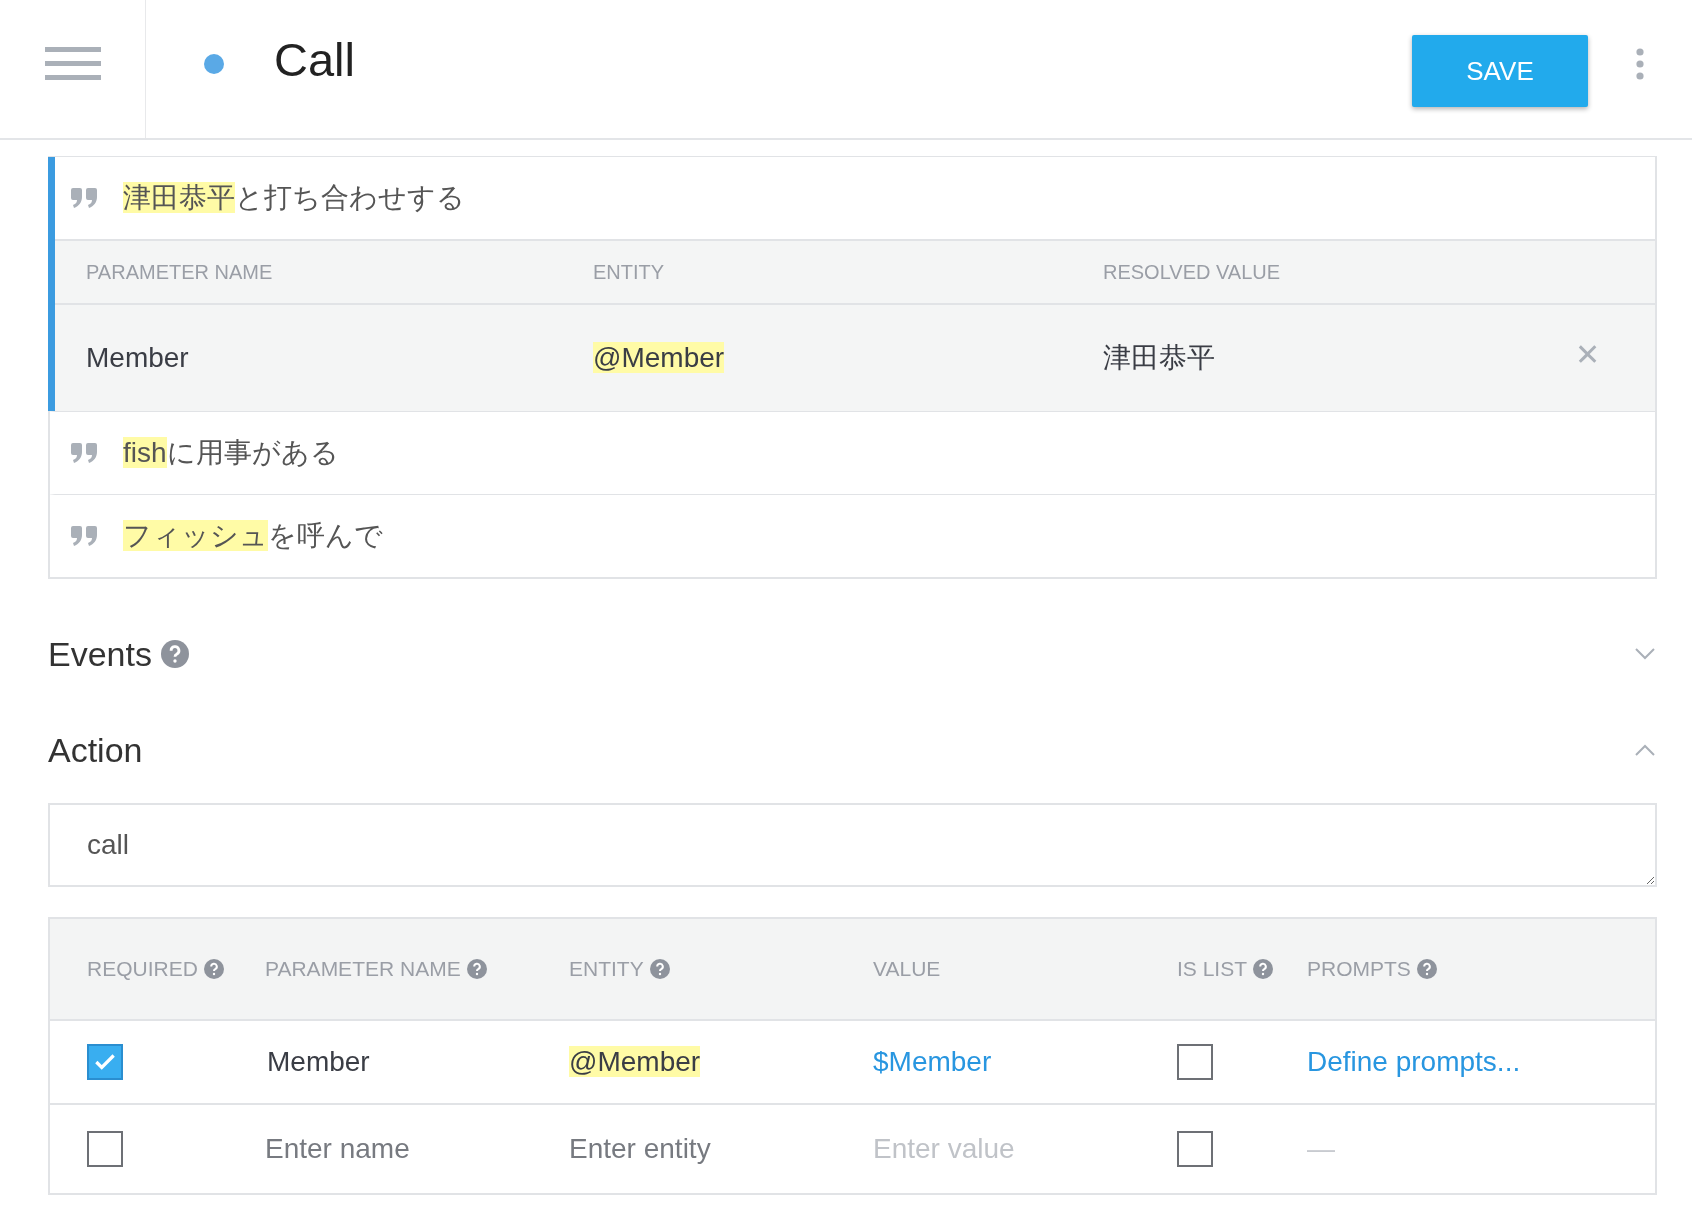 Image resolution: width=1692 pixels, height=1210 pixels. Describe the element at coordinates (95, 750) in the screenshot. I see `section-title: Action` at that location.